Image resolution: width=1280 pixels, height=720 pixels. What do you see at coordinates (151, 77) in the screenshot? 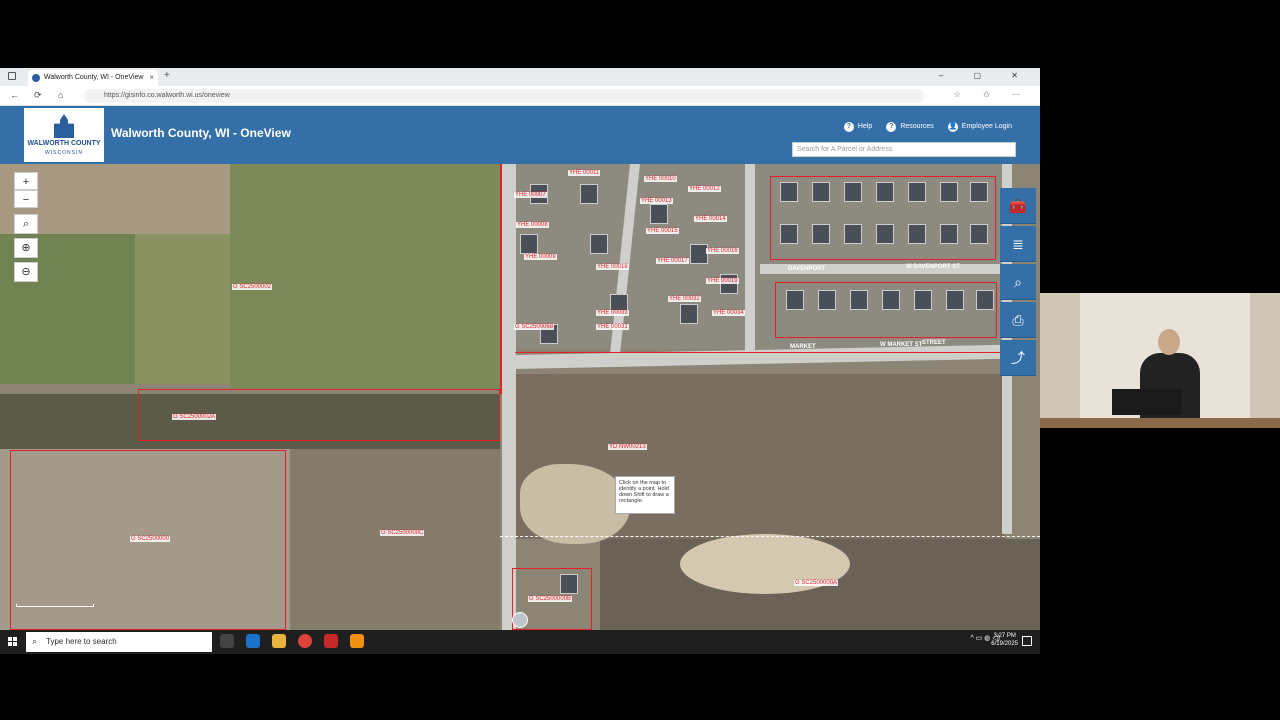
I see `tab-close-icon: ×` at bounding box center [151, 77].